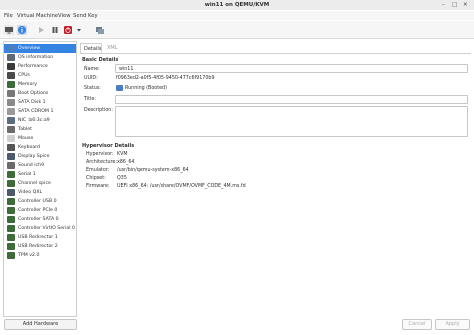 The image size is (474, 335). What do you see at coordinates (100, 60) in the screenshot?
I see `basic-details-heading: Basic Details` at bounding box center [100, 60].